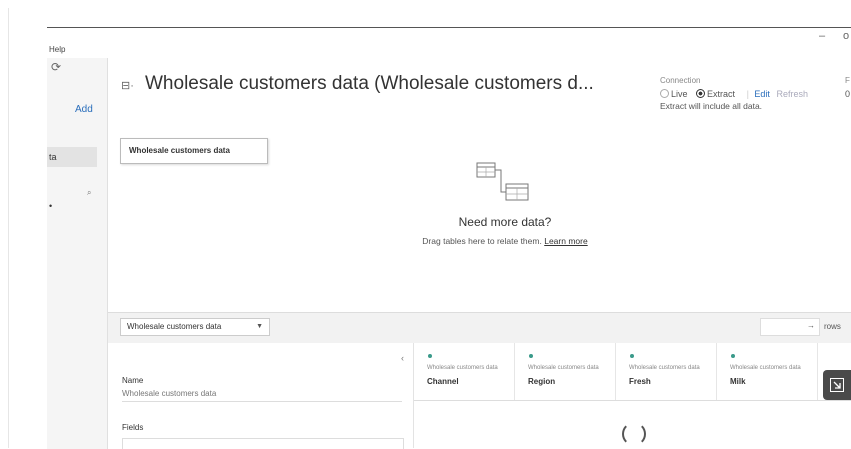 The height and width of the screenshot is (449, 851). I want to click on search-icon: ⌕, so click(89, 193).